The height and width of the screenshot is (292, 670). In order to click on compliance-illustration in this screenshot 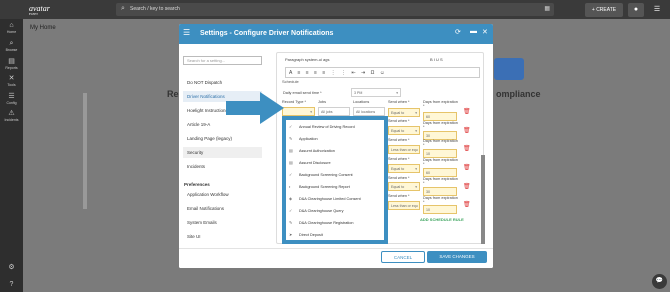, I will do `click(509, 69)`.